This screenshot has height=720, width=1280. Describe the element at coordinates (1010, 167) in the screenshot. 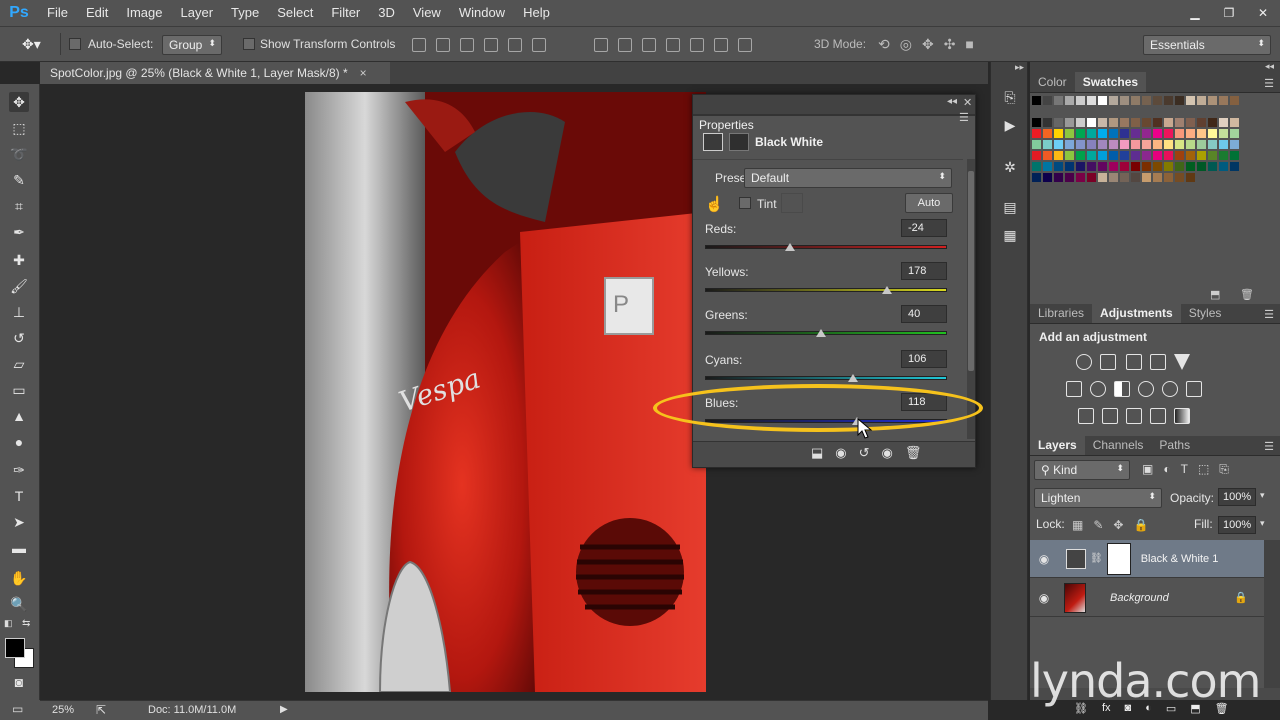

I see `3d-panel-icon: ✲` at that location.